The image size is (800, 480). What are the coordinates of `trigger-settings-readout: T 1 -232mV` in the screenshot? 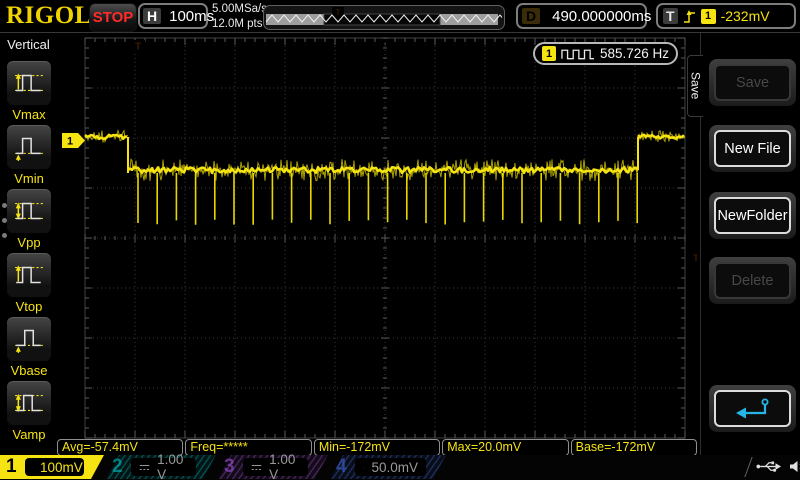 It's located at (726, 16).